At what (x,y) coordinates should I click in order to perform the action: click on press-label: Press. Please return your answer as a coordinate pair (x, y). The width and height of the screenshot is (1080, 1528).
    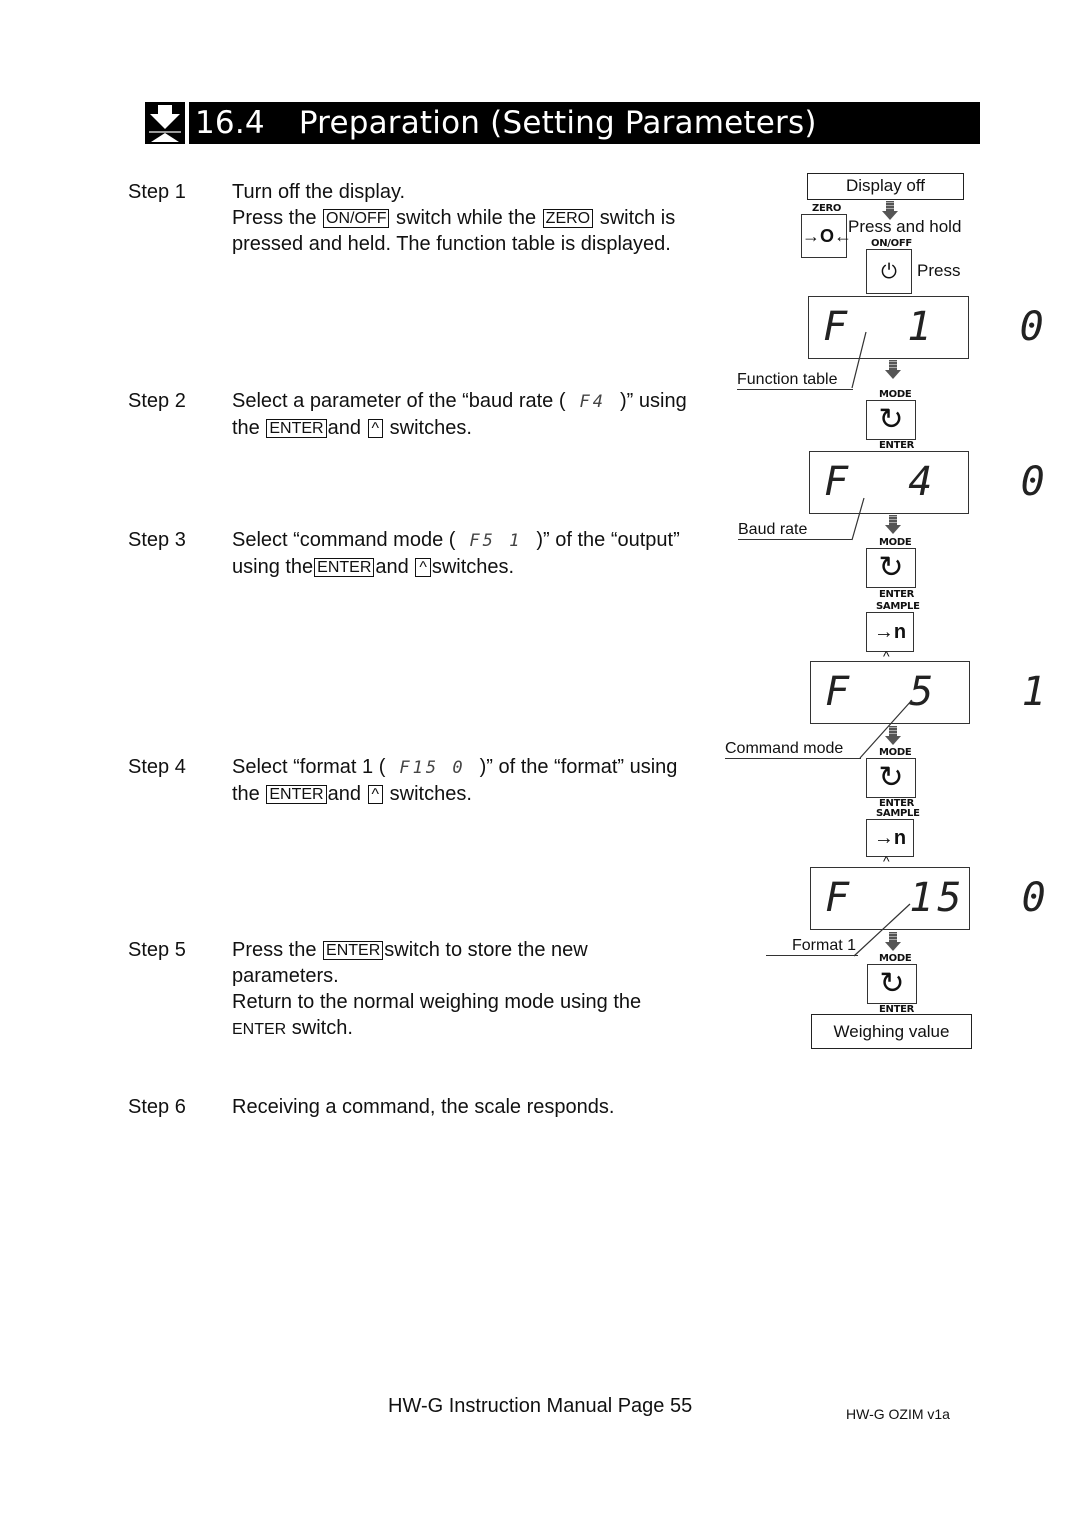
    Looking at the image, I should click on (939, 270).